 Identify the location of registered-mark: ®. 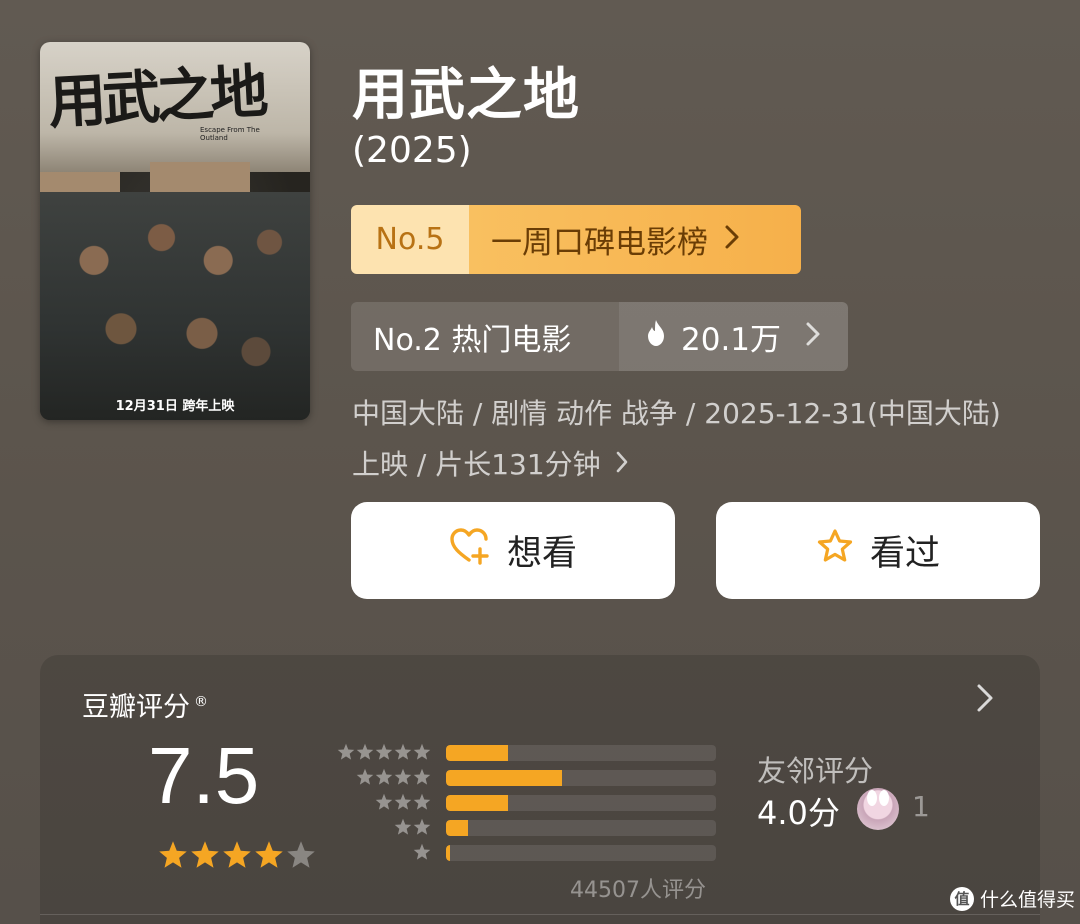
(201, 702).